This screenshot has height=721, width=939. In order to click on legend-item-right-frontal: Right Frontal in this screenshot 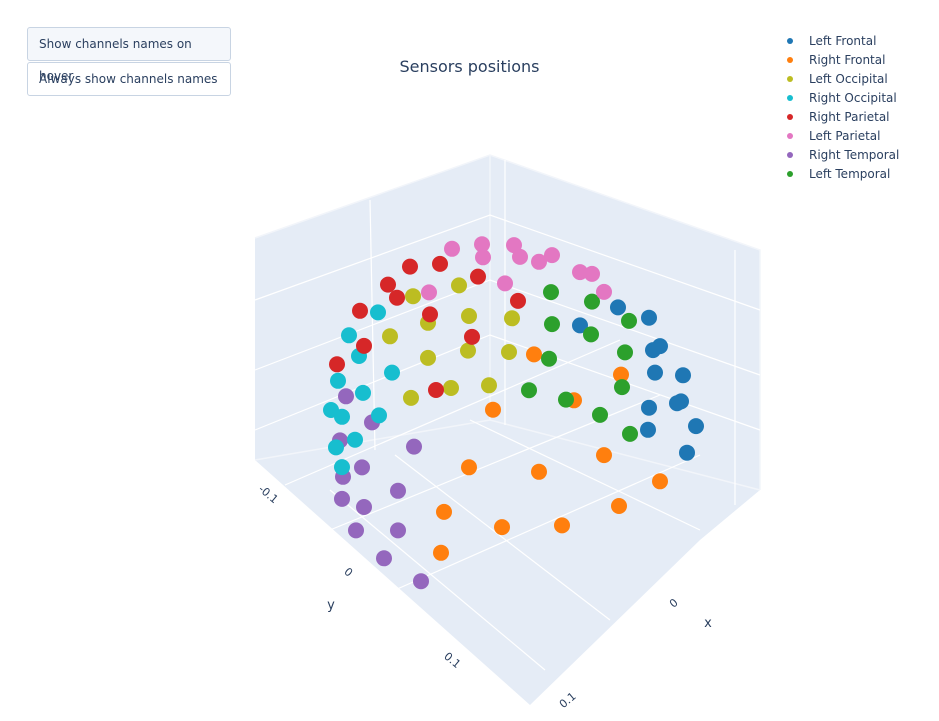, I will do `click(839, 59)`.